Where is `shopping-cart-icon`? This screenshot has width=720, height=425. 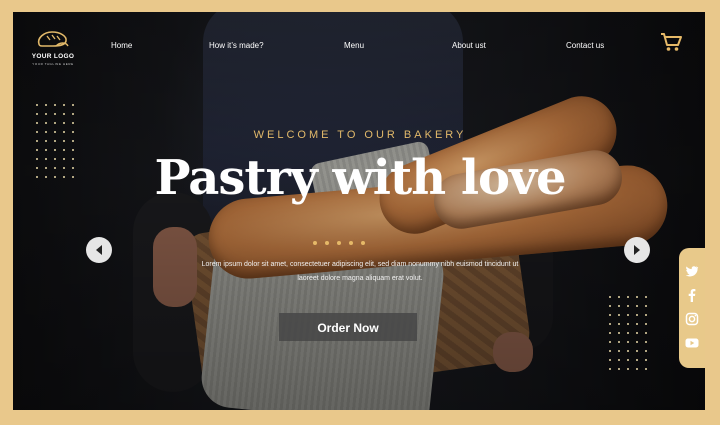
shopping-cart-icon is located at coordinates (671, 42).